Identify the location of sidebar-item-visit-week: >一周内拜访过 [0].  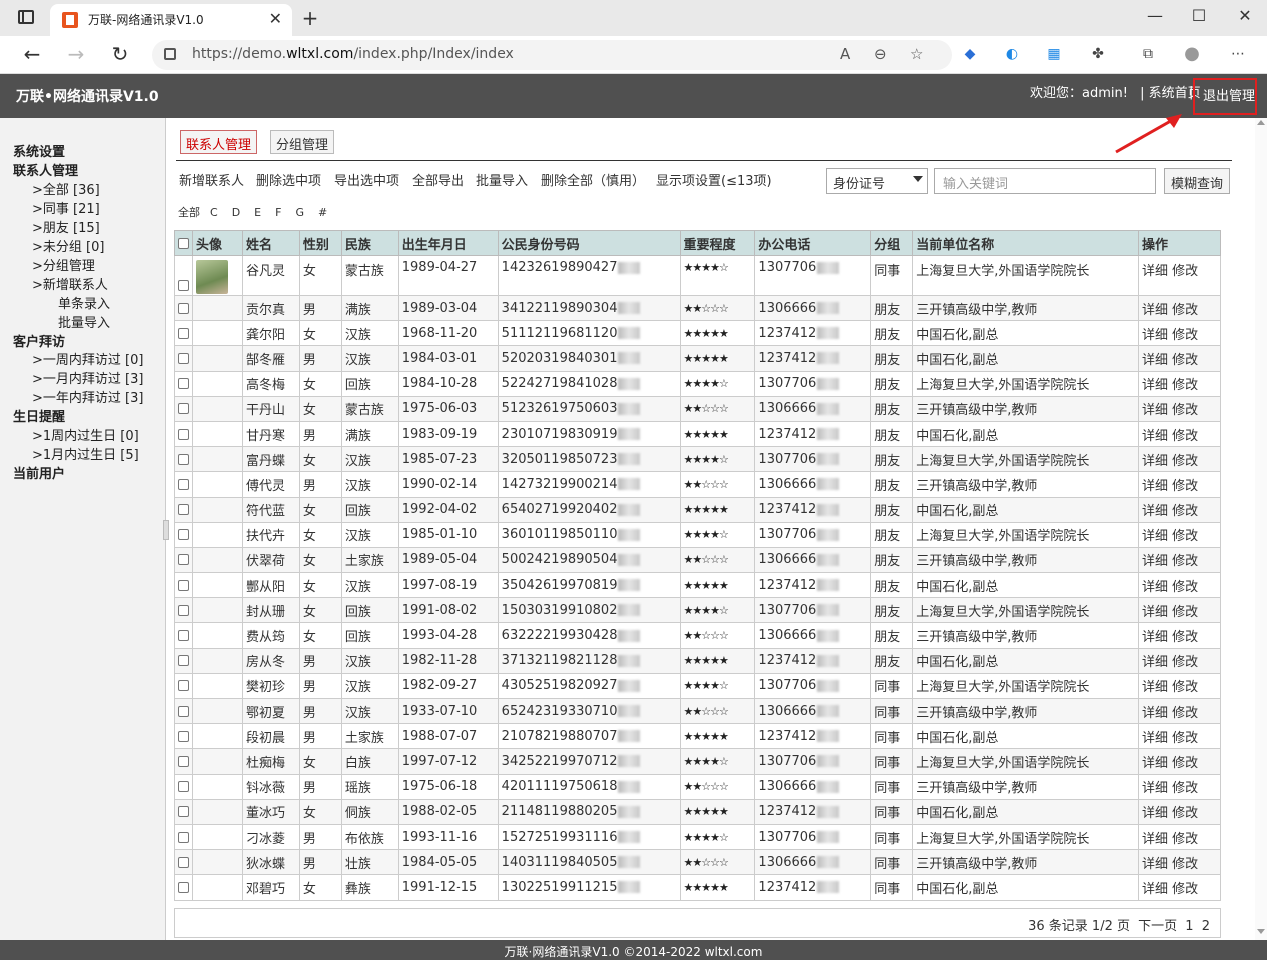
(87, 358).